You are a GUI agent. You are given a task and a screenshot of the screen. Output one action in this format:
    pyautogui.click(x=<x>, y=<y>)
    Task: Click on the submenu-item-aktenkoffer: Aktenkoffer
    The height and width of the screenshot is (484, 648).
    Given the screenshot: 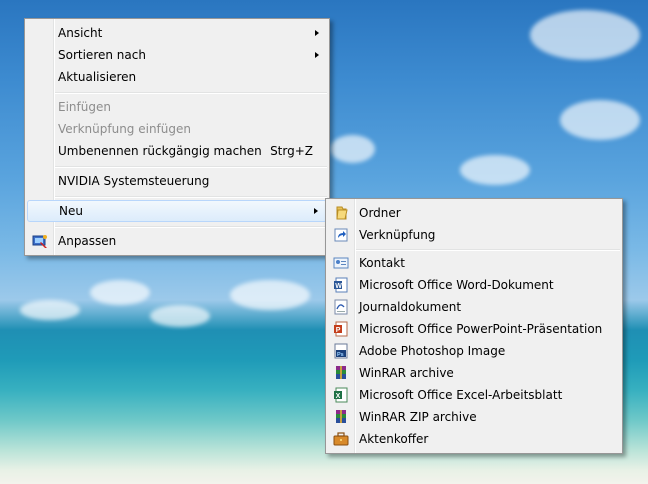 What is the action you would take?
    pyautogui.click(x=474, y=439)
    